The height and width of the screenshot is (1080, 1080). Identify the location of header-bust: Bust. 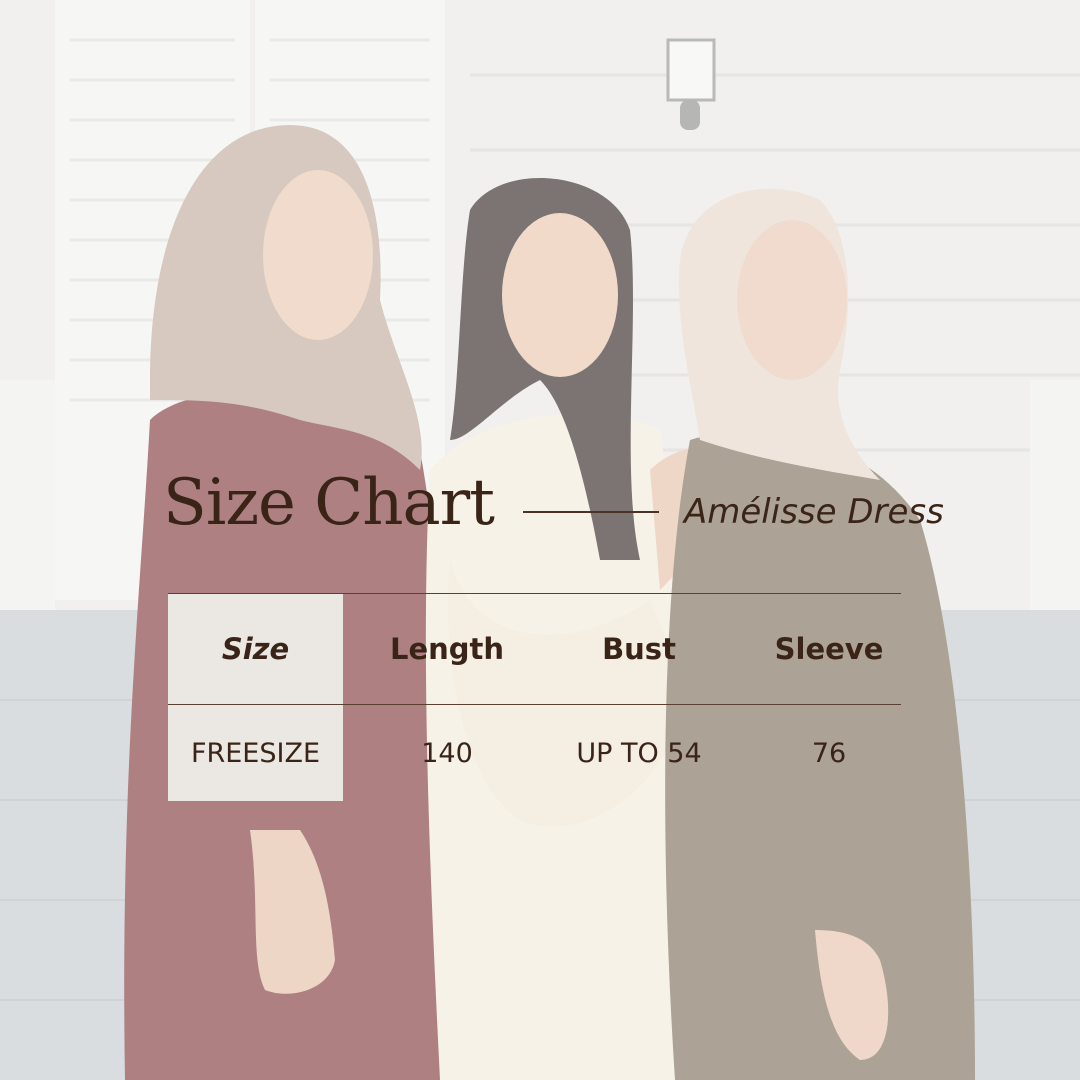
(639, 649).